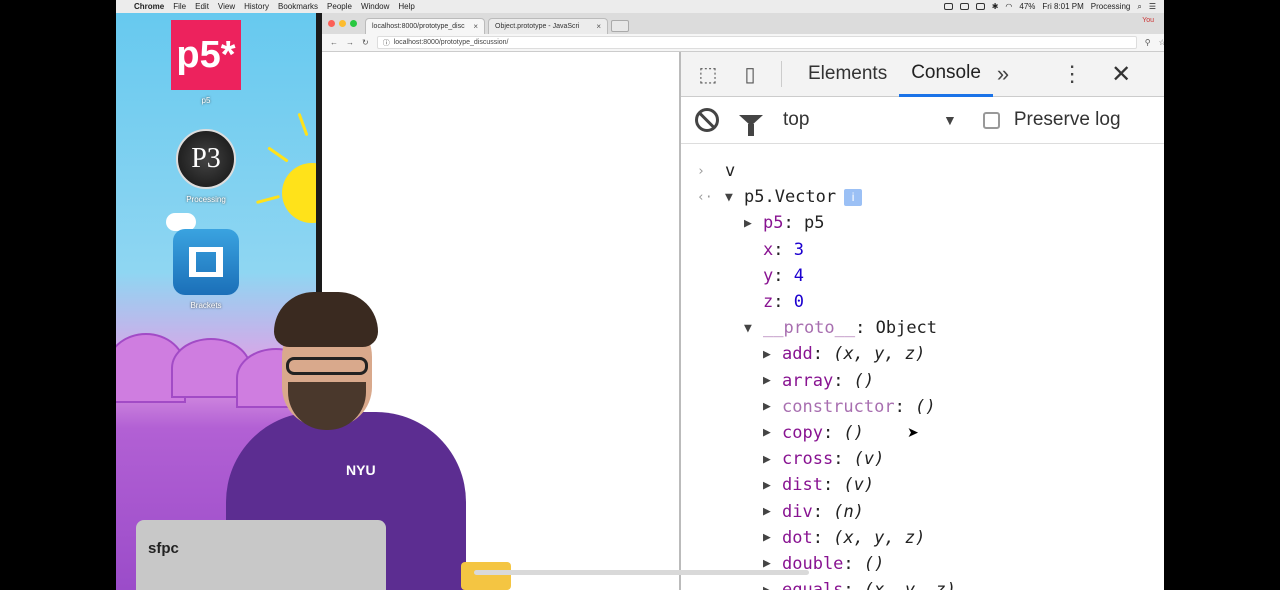  I want to click on method-row: ▶ add: (x, y, z), so click(922, 354).